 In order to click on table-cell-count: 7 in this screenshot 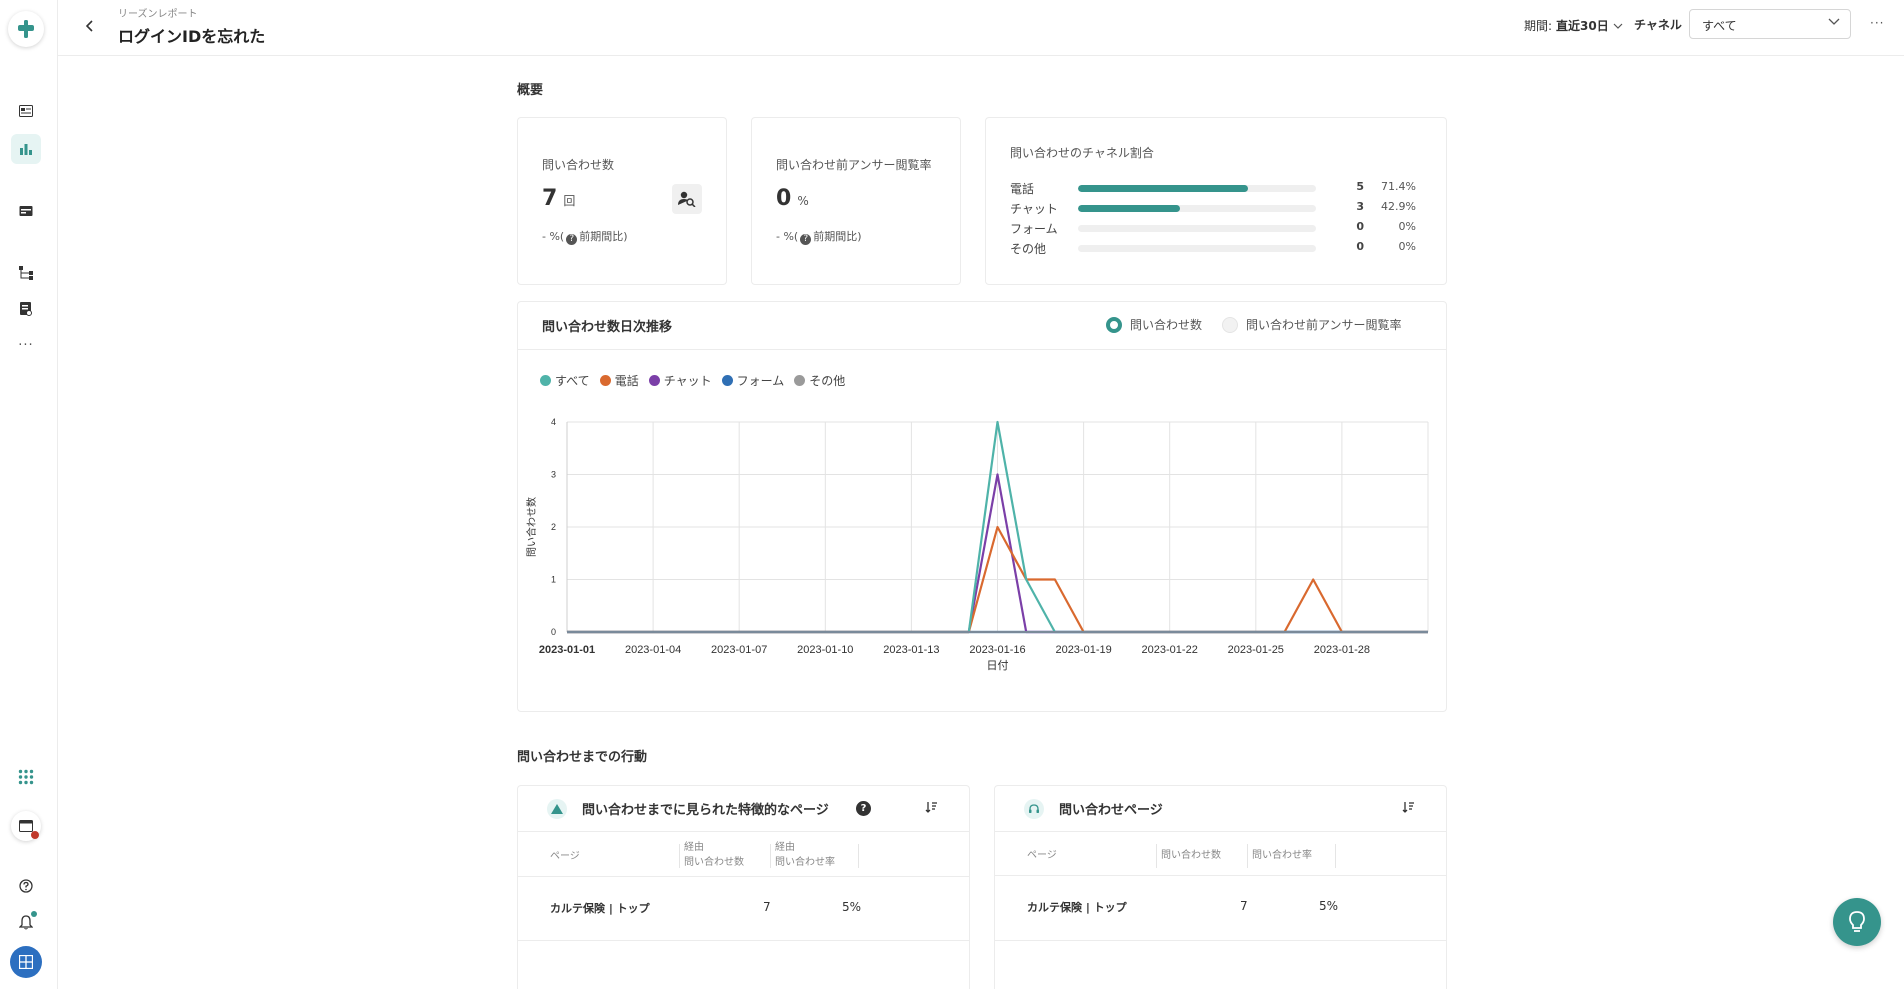, I will do `click(1244, 906)`.